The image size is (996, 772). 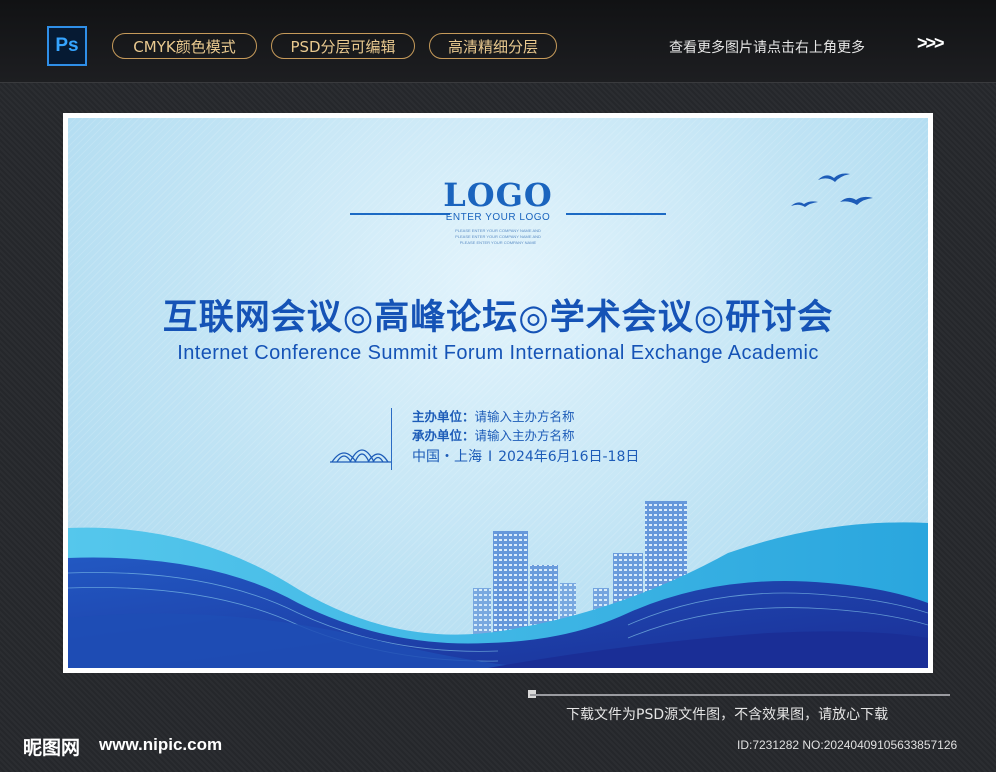 What do you see at coordinates (727, 715) in the screenshot?
I see `download-note: 下载文件为PSD源文件图，不含效果图，请放心下载` at bounding box center [727, 715].